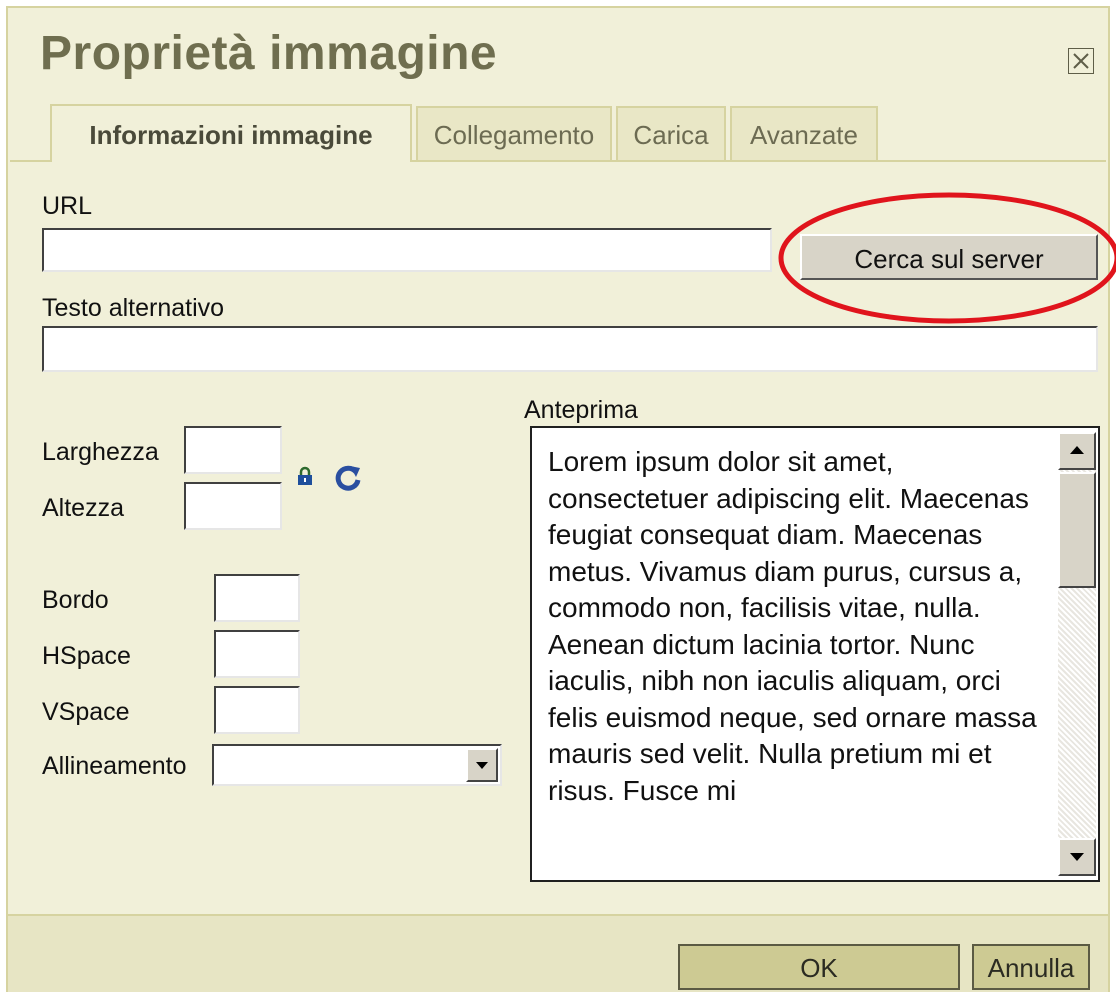 The image size is (1116, 998). I want to click on arrow-down-icon, so click(1077, 857).